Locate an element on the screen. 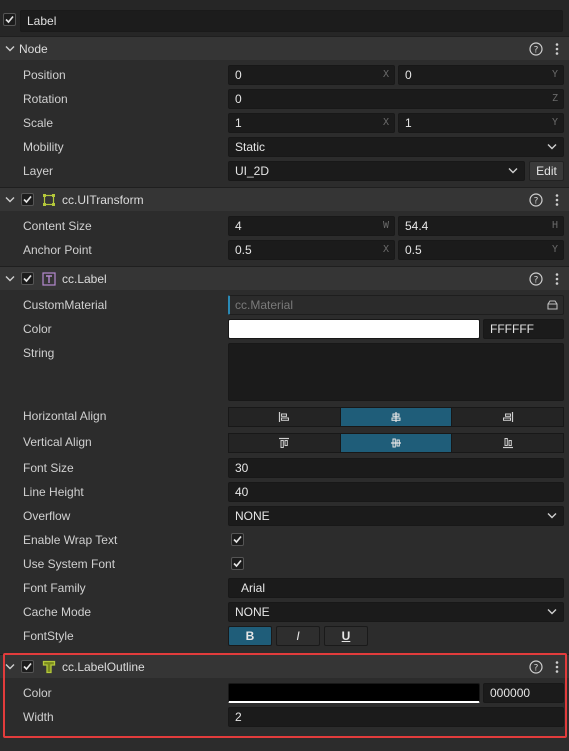 The width and height of the screenshot is (569, 751). overflow-select: NONE is located at coordinates (396, 516).